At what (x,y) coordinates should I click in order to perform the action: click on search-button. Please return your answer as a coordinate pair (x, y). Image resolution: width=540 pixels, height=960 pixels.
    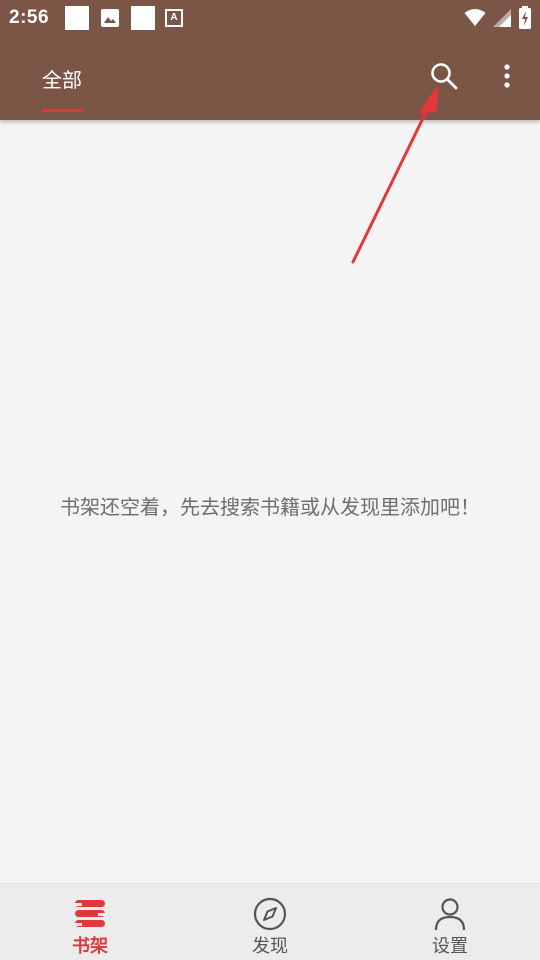
    Looking at the image, I should click on (444, 78).